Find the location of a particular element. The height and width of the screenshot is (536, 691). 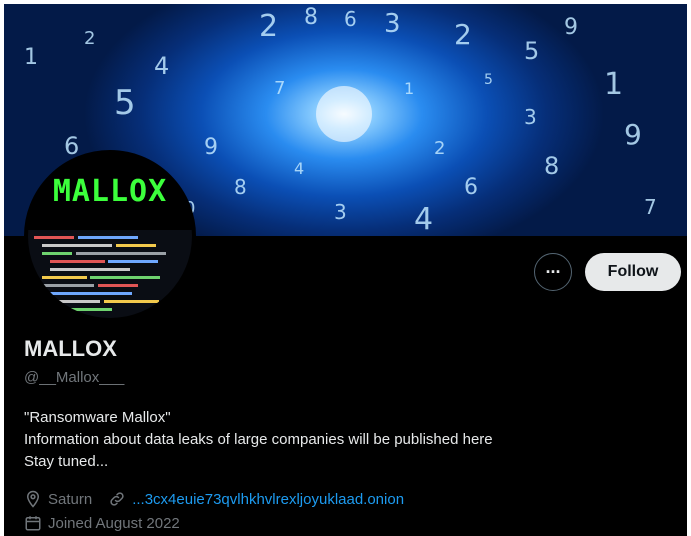

avatar-code-image is located at coordinates (110, 274).